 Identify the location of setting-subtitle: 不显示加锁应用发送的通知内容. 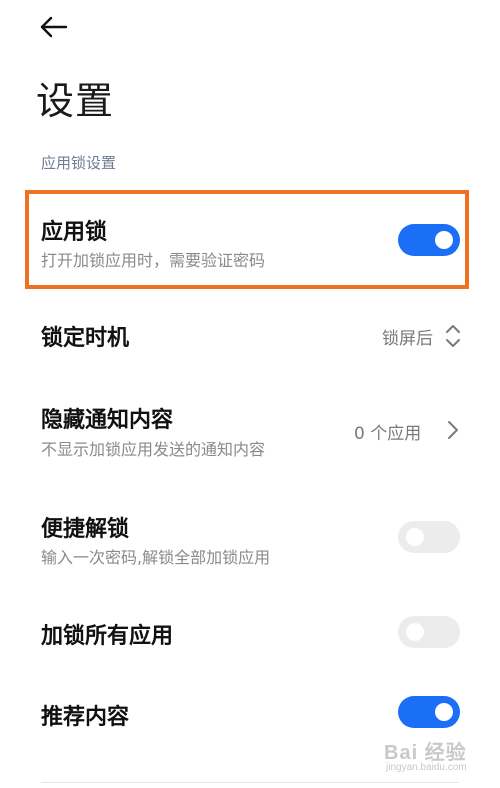
(153, 449).